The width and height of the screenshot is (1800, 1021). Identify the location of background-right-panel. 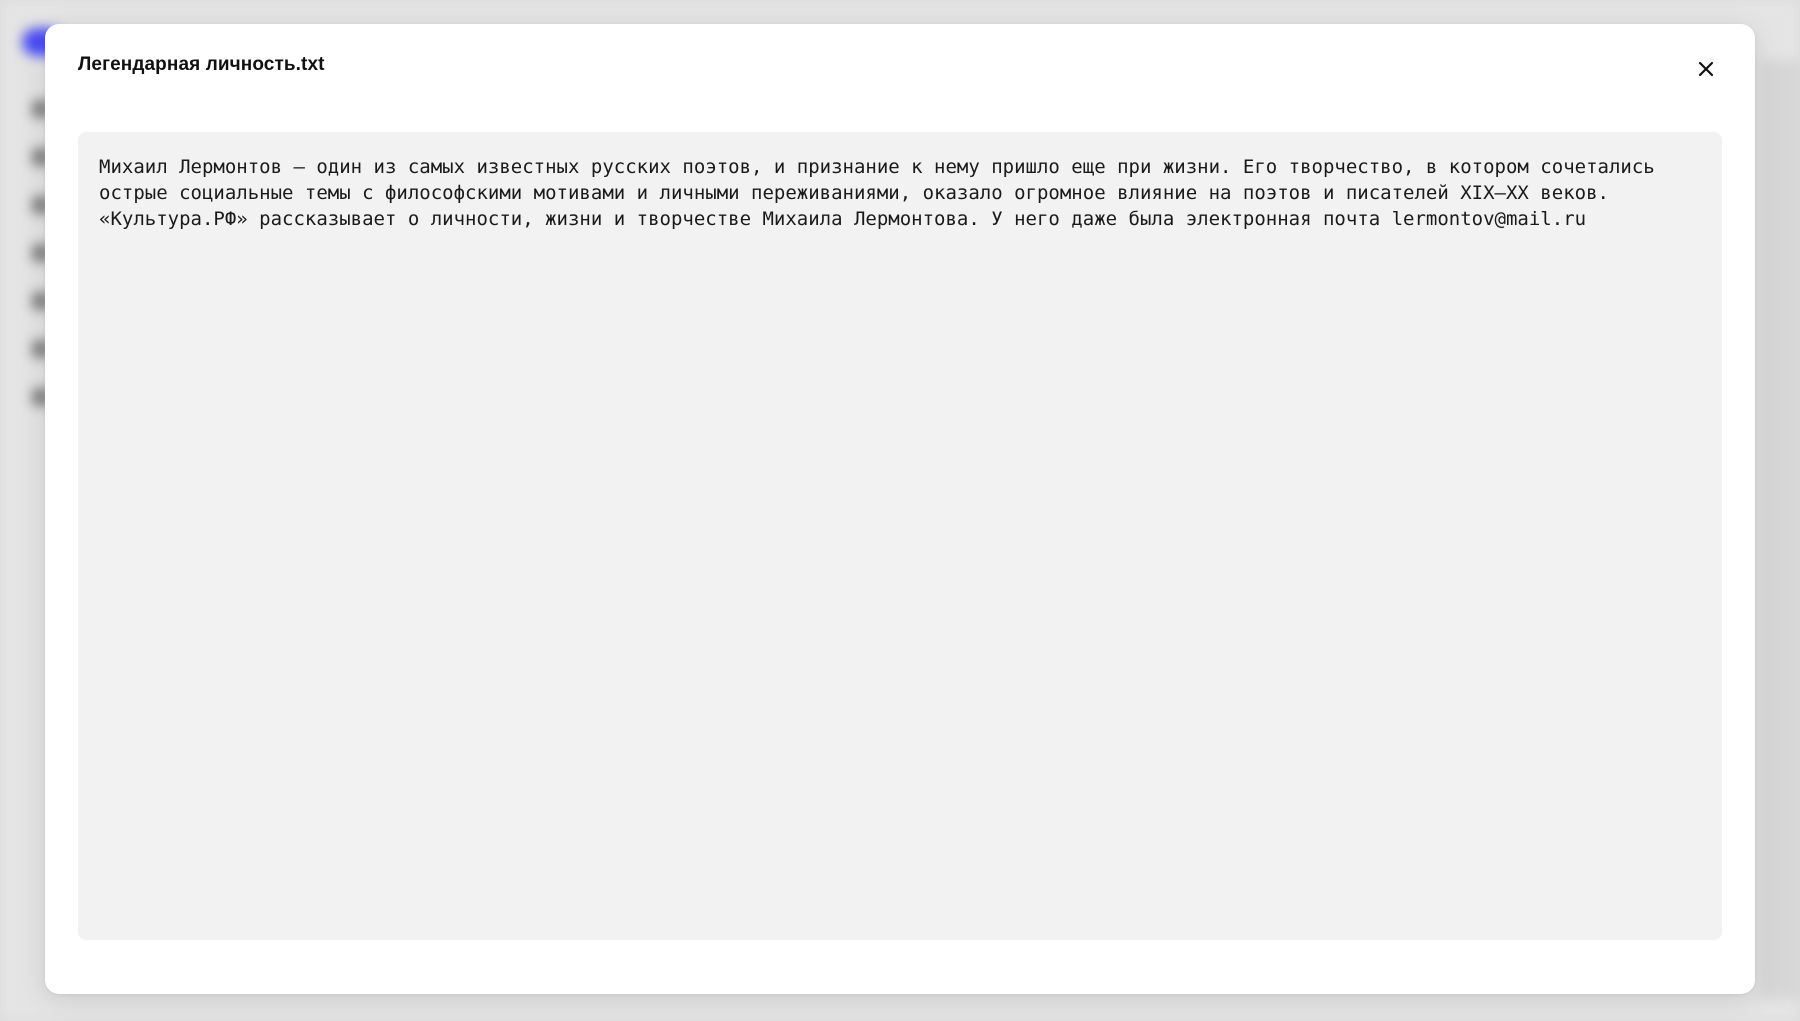
(1780, 530).